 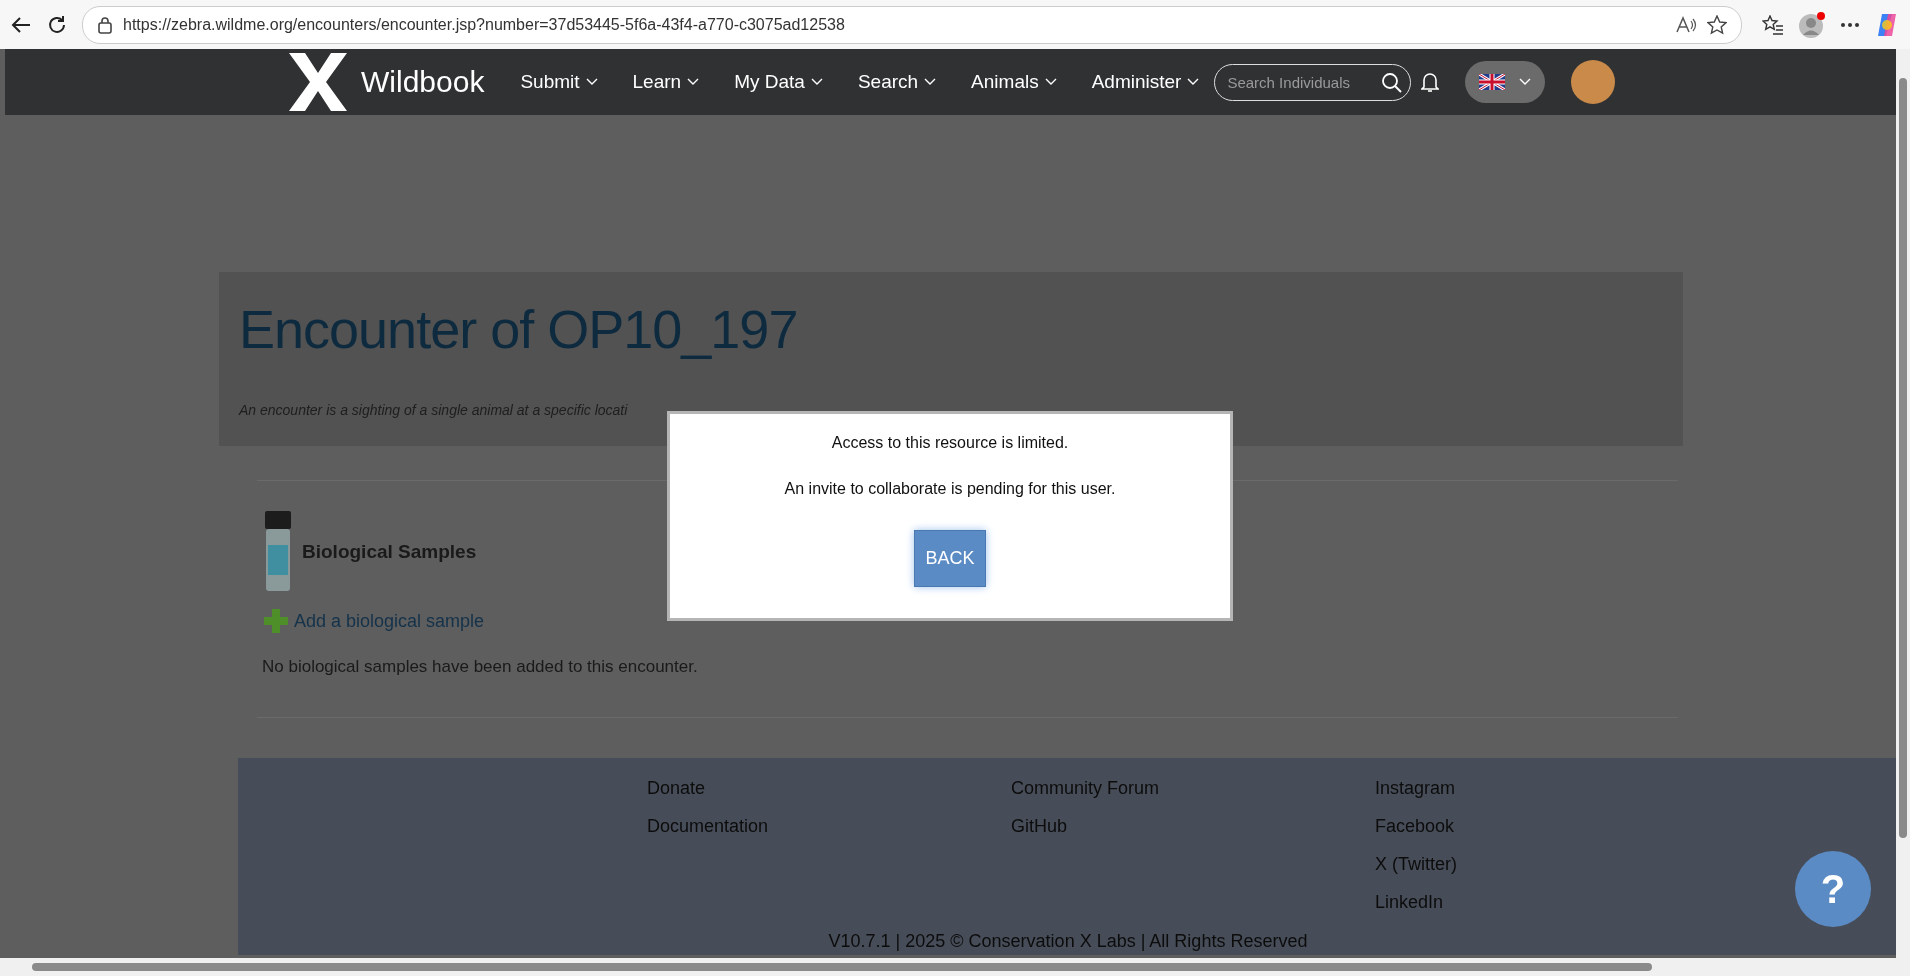 I want to click on flag-icon, so click(x=1492, y=82).